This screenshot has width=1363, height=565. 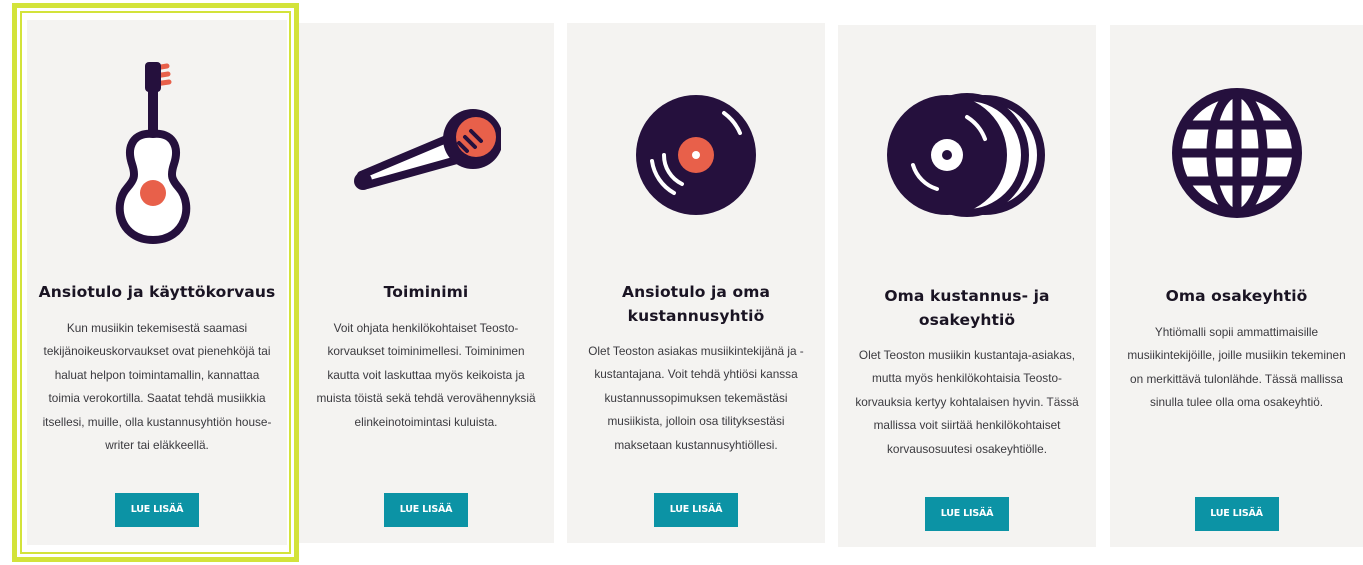 I want to click on card-title: Ansiotulo ja käyttökorvaus, so click(x=157, y=292).